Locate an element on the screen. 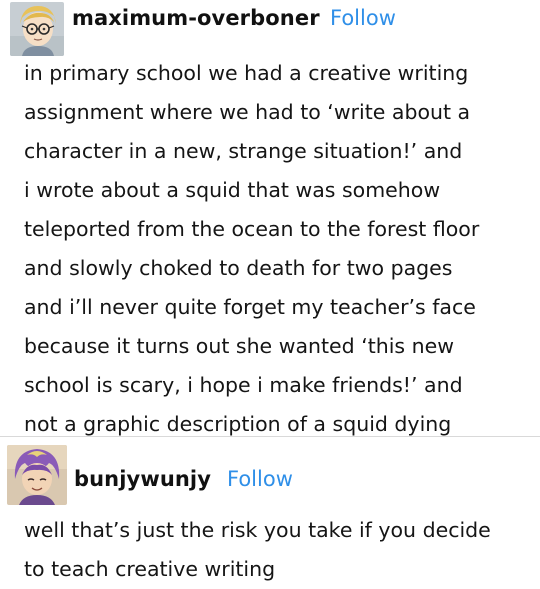 The image size is (540, 589). post-text-line: i wrote about a squid that was somehow is located at coordinates (232, 190).